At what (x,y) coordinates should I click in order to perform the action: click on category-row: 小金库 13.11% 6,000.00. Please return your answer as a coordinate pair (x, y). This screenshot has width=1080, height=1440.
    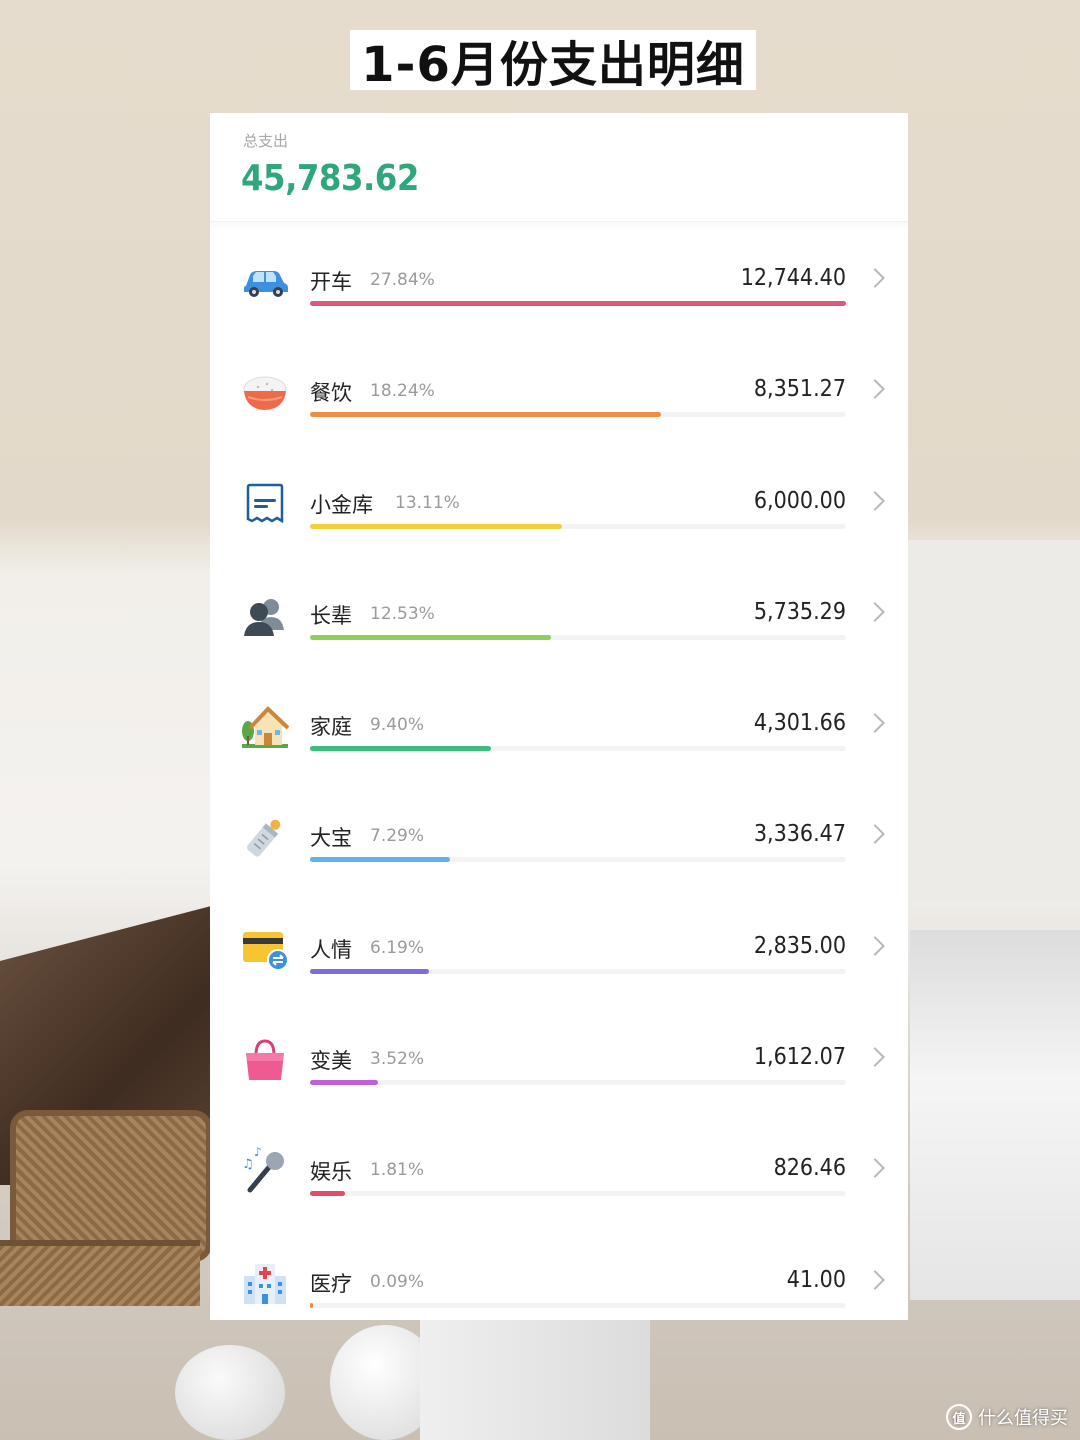
    Looking at the image, I should click on (559, 499).